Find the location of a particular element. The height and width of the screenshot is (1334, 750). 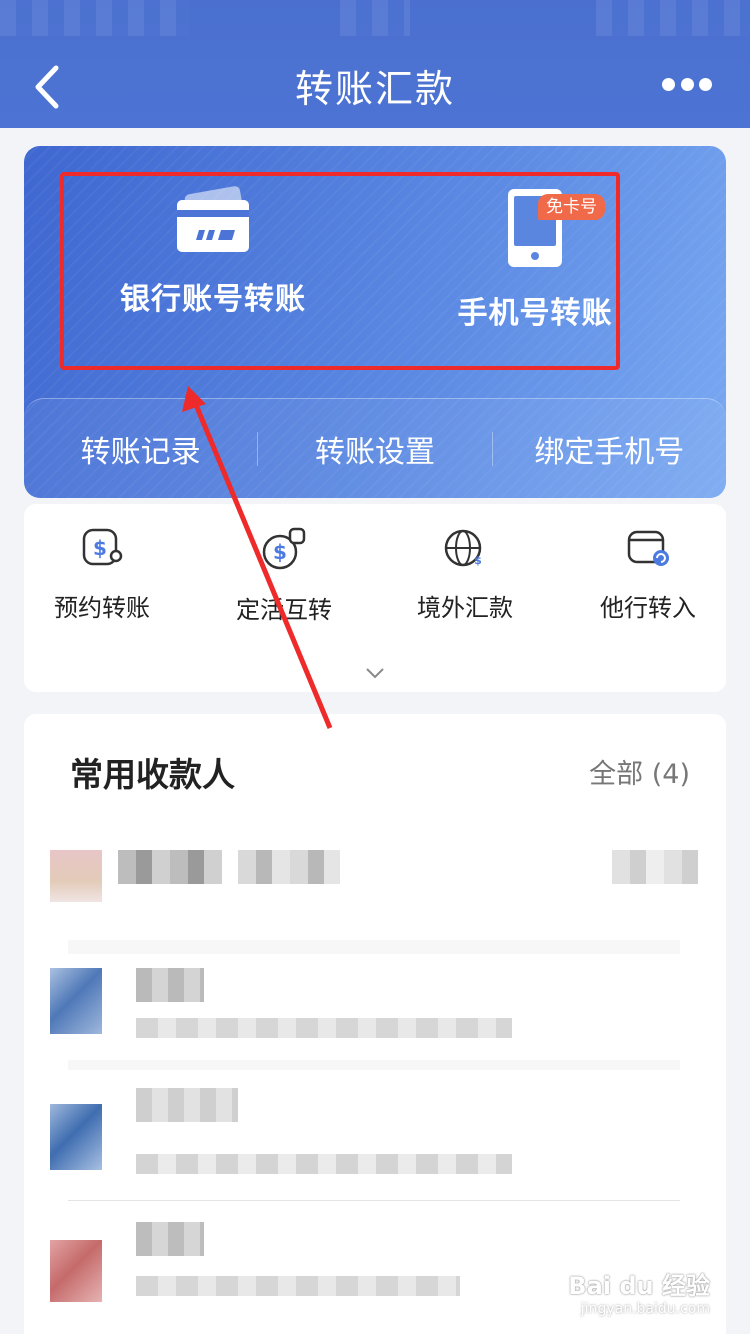

deposit-transfer-button: $ 定活互转 is located at coordinates (284, 575).